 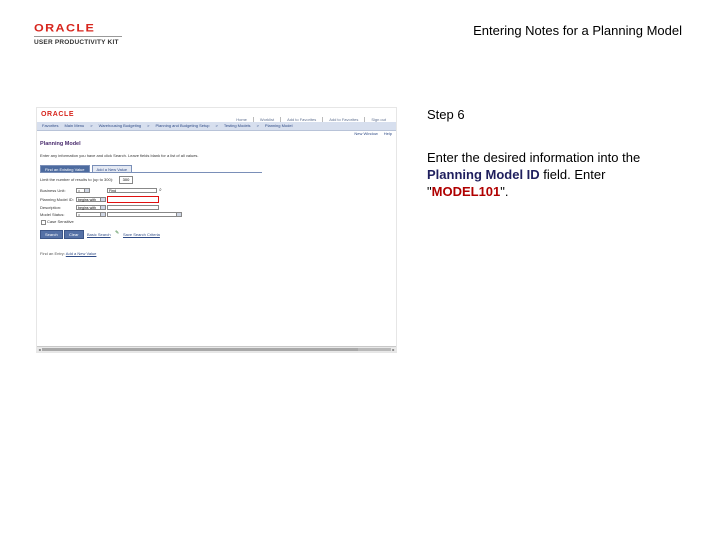 What do you see at coordinates (237, 125) in the screenshot?
I see `breadcrumb-item: Testing Models` at bounding box center [237, 125].